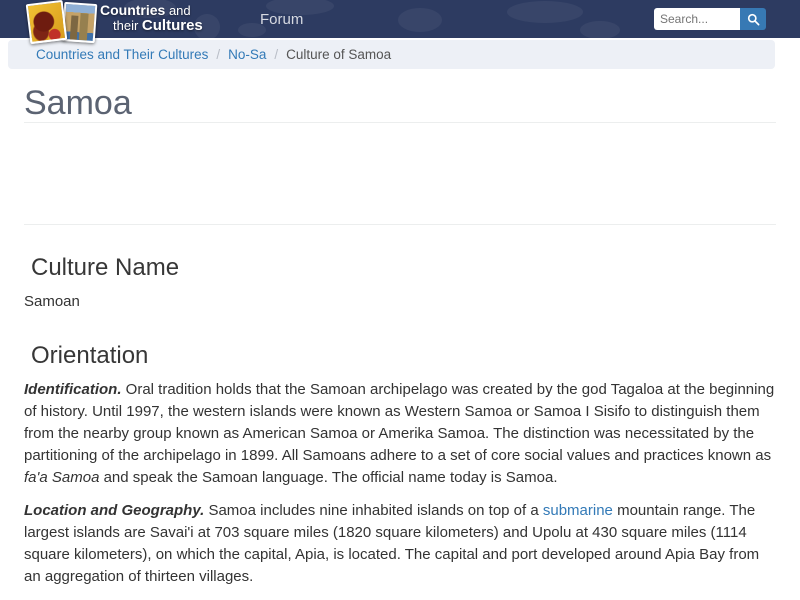 This screenshot has height=600, width=800. I want to click on nav-forum-link: Forum, so click(281, 19).